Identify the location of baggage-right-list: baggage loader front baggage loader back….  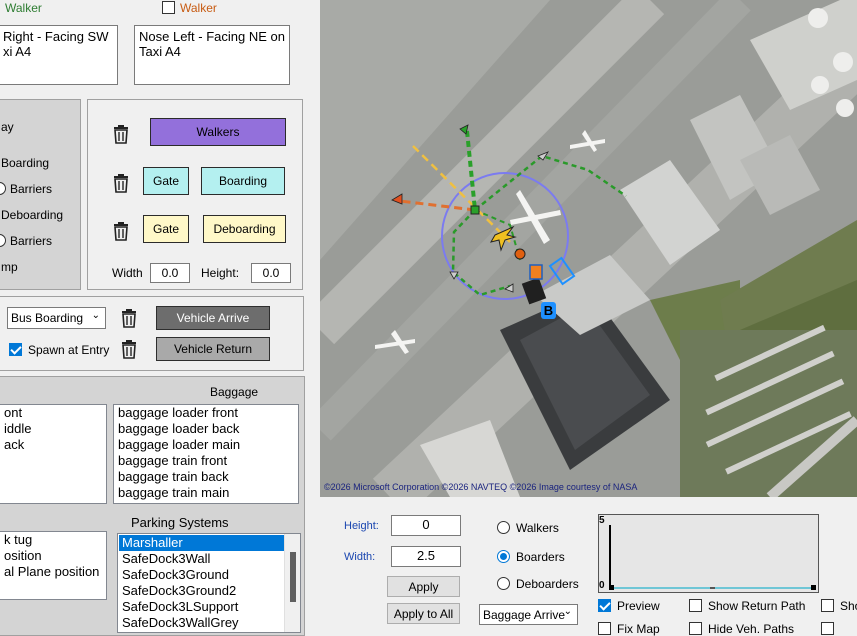
(206, 454).